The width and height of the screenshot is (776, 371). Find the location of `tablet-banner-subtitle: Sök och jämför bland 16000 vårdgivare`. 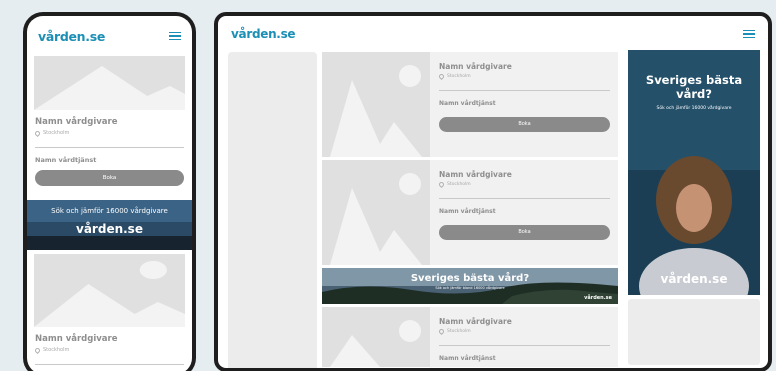

tablet-banner-subtitle: Sök och jämför bland 16000 vårdgivare is located at coordinates (470, 288).